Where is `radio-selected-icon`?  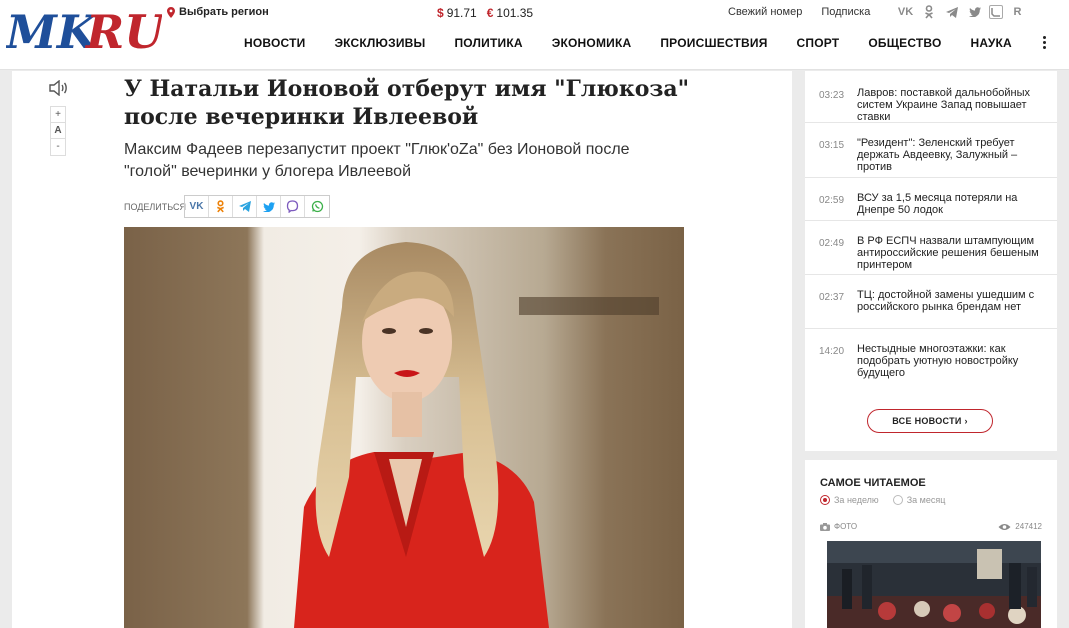
radio-selected-icon is located at coordinates (825, 500).